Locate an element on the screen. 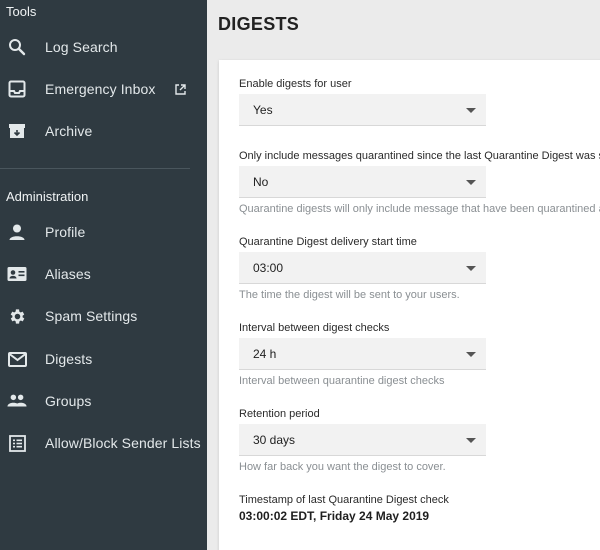 This screenshot has height=550, width=600. sidebar-item-profile: Profile is located at coordinates (103, 232).